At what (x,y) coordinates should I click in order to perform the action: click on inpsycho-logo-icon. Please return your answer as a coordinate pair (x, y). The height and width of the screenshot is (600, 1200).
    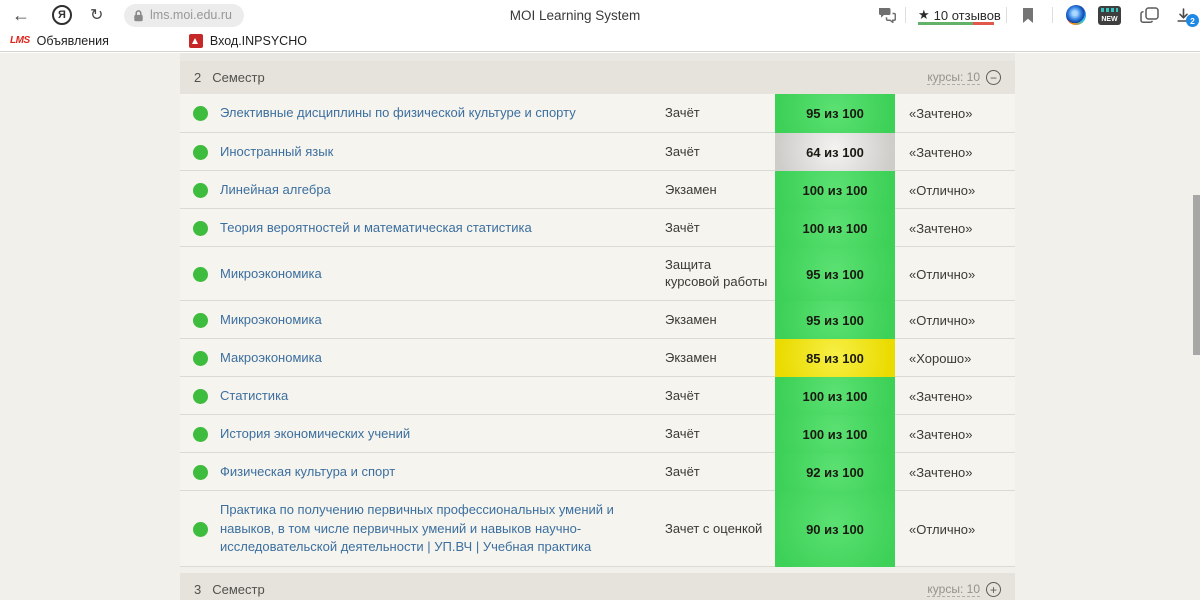
    Looking at the image, I should click on (195, 40).